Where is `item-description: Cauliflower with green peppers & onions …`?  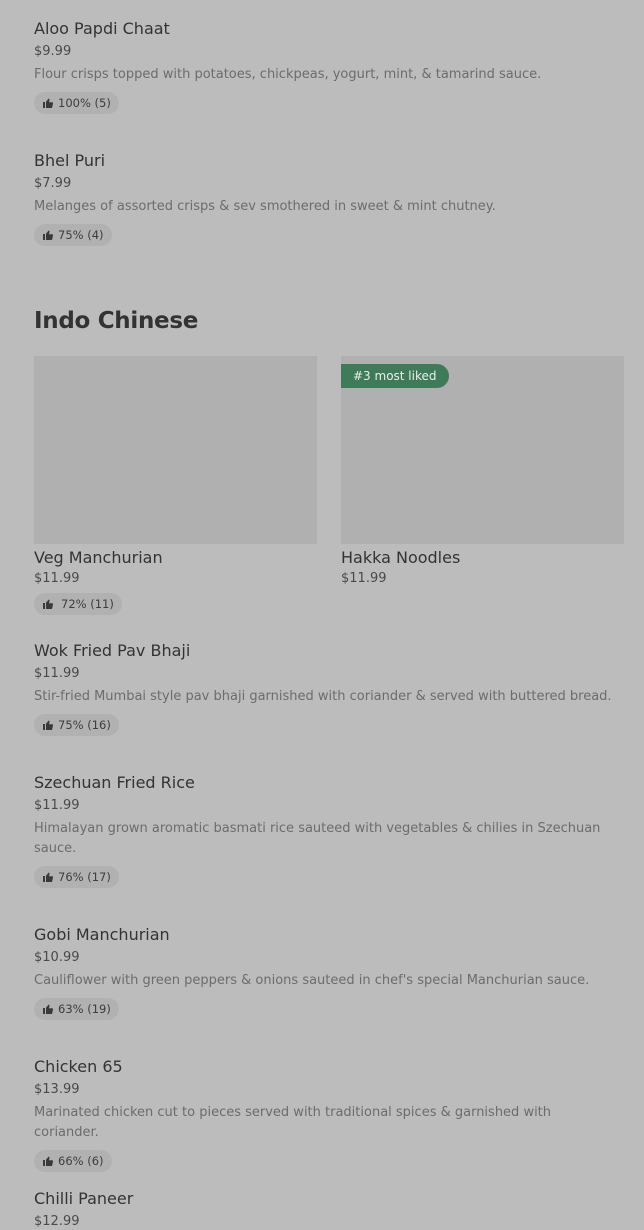
item-description: Cauliflower with green peppers & onions … is located at coordinates (312, 980).